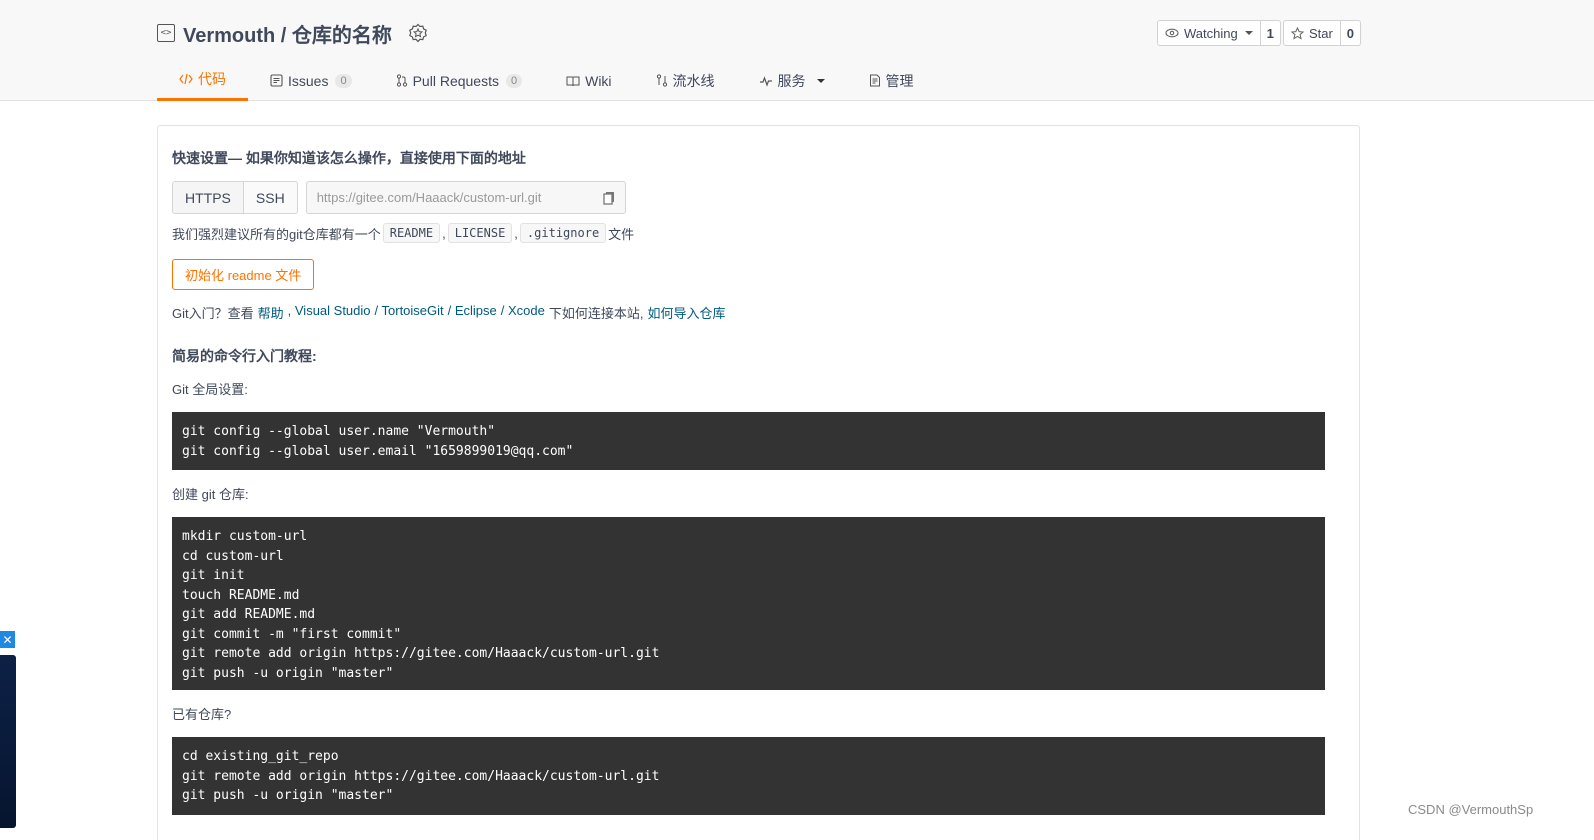 The width and height of the screenshot is (1594, 840). I want to click on star-button: Star, so click(1312, 33).